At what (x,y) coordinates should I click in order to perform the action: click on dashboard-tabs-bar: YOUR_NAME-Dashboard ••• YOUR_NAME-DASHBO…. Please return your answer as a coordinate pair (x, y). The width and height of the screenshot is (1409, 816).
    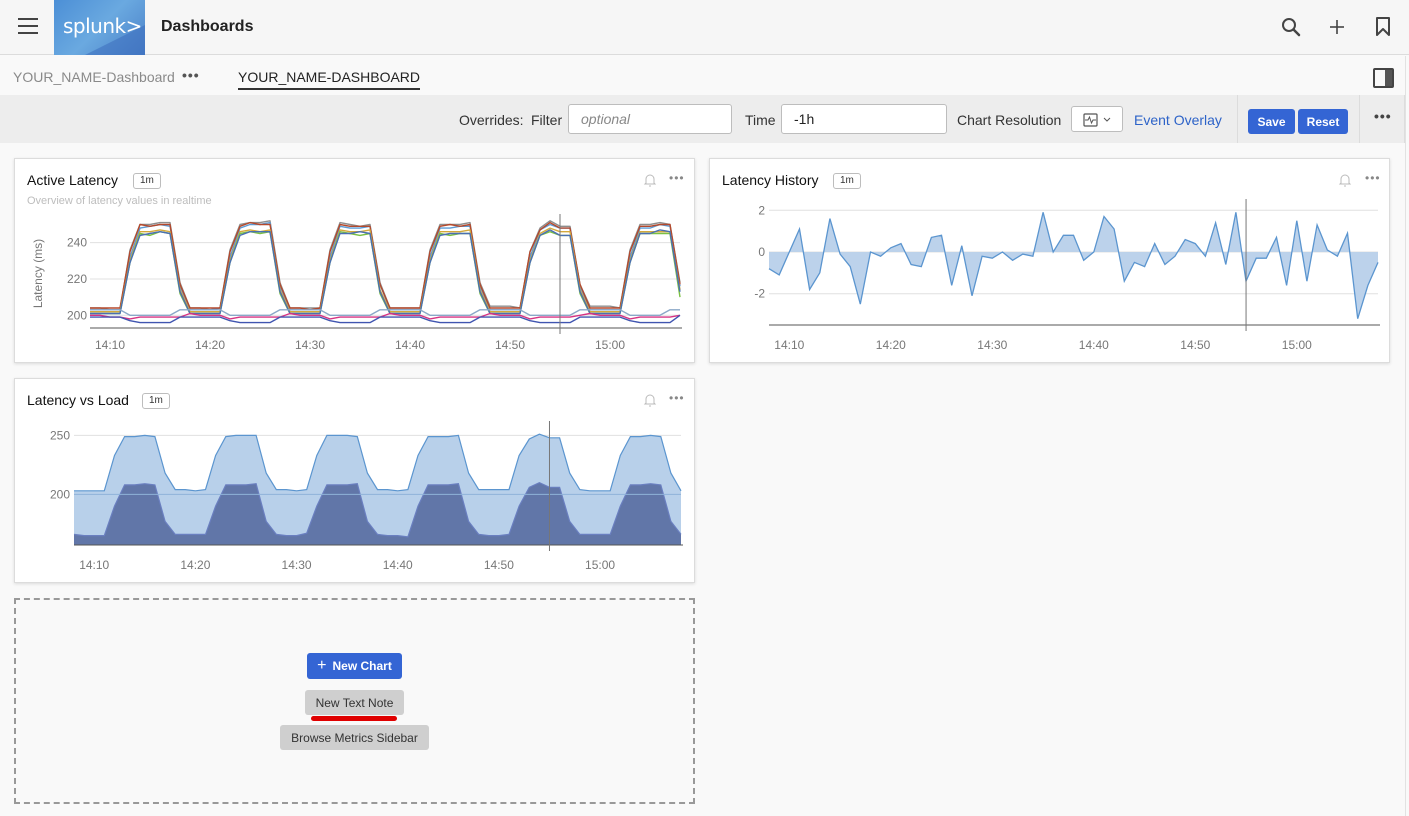
    Looking at the image, I should click on (704, 75).